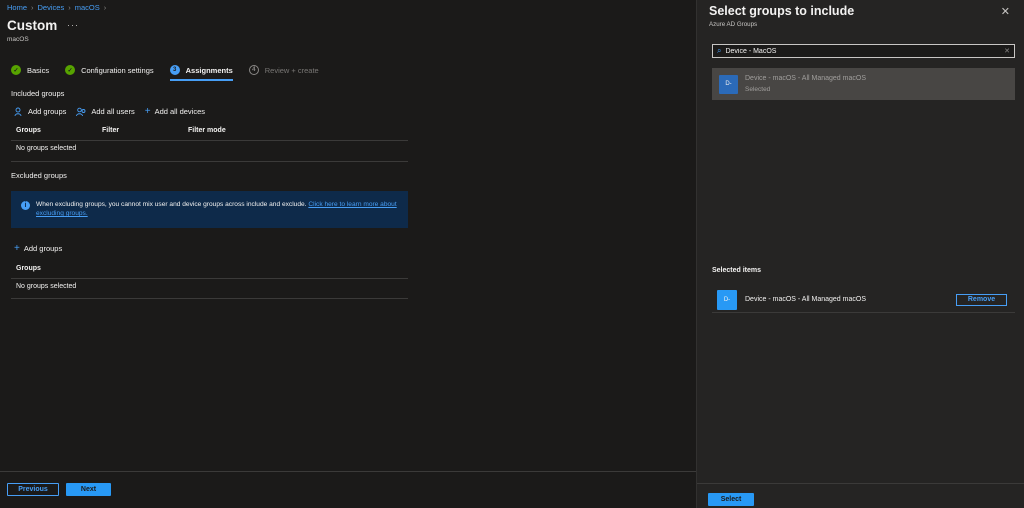  I want to click on add-excluded-groups-button: + Add groups, so click(38, 248).